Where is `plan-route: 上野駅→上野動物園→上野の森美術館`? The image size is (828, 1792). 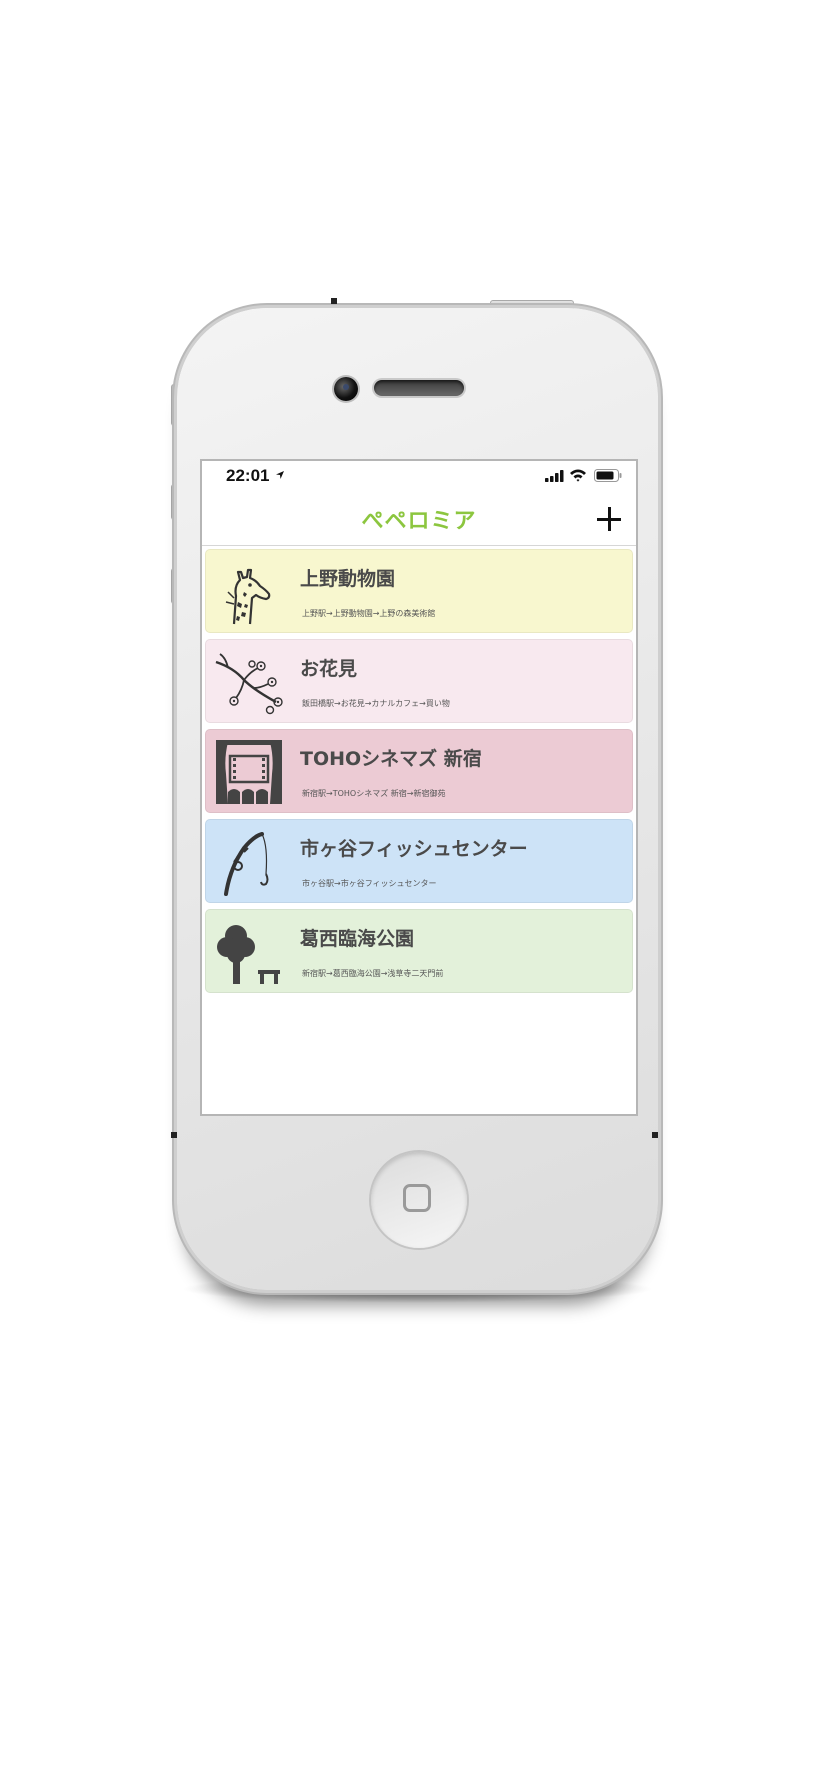
plan-route: 上野駅→上野動物園→上野の森美術館 is located at coordinates (369, 613).